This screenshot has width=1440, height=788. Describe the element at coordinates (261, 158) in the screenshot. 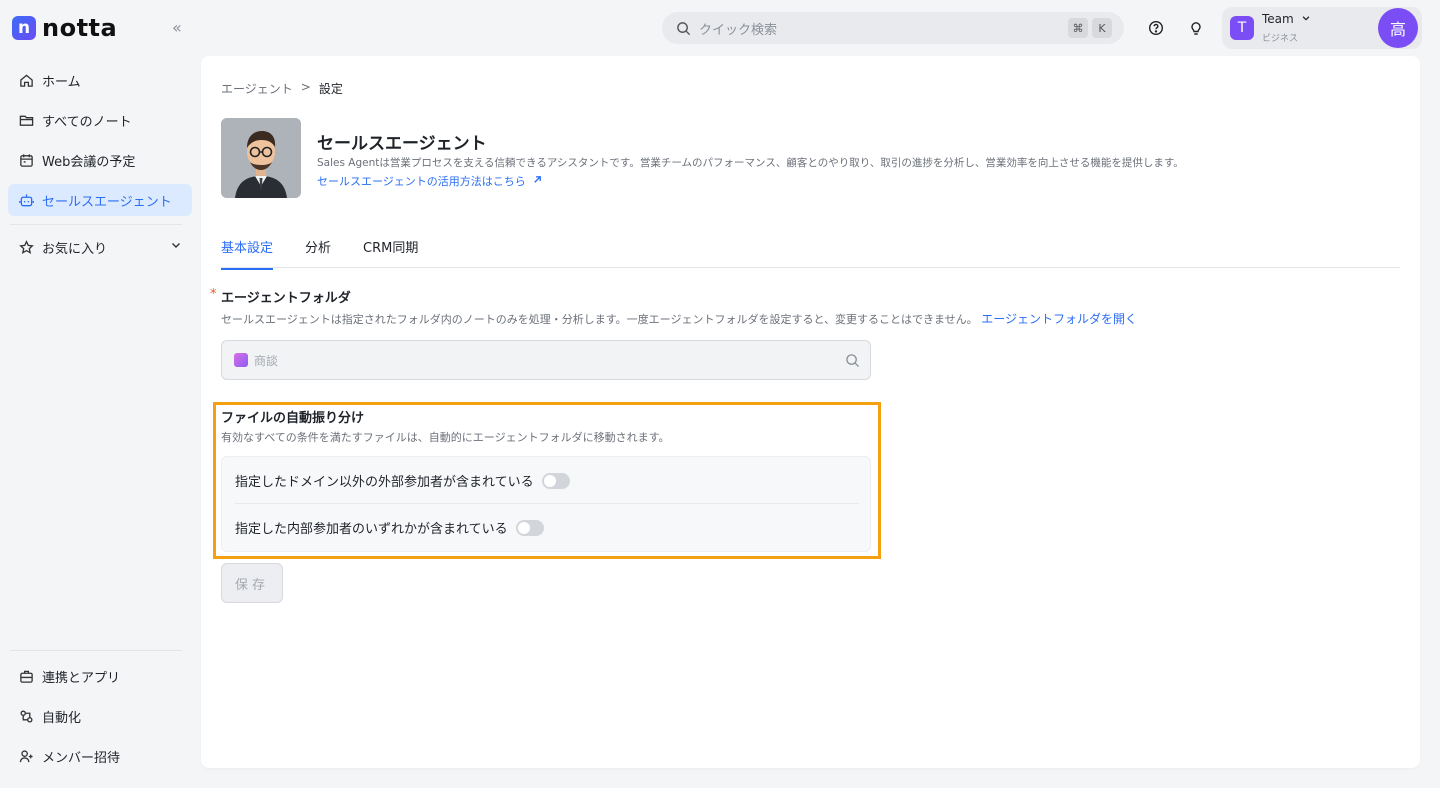

I see `agent-avatar-image` at that location.